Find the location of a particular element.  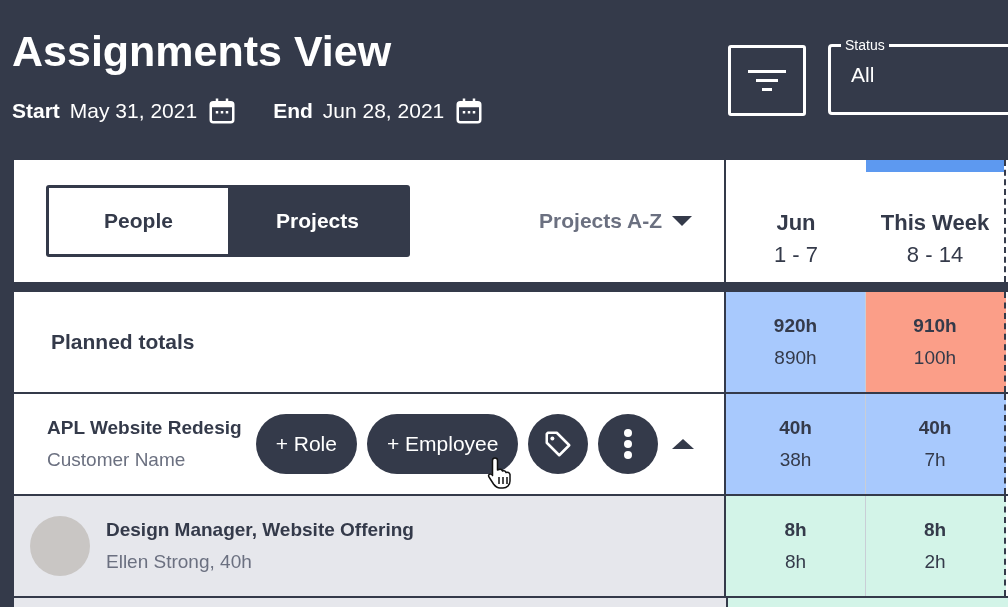

end-date: Jun 28, 2021 is located at coordinates (383, 111).